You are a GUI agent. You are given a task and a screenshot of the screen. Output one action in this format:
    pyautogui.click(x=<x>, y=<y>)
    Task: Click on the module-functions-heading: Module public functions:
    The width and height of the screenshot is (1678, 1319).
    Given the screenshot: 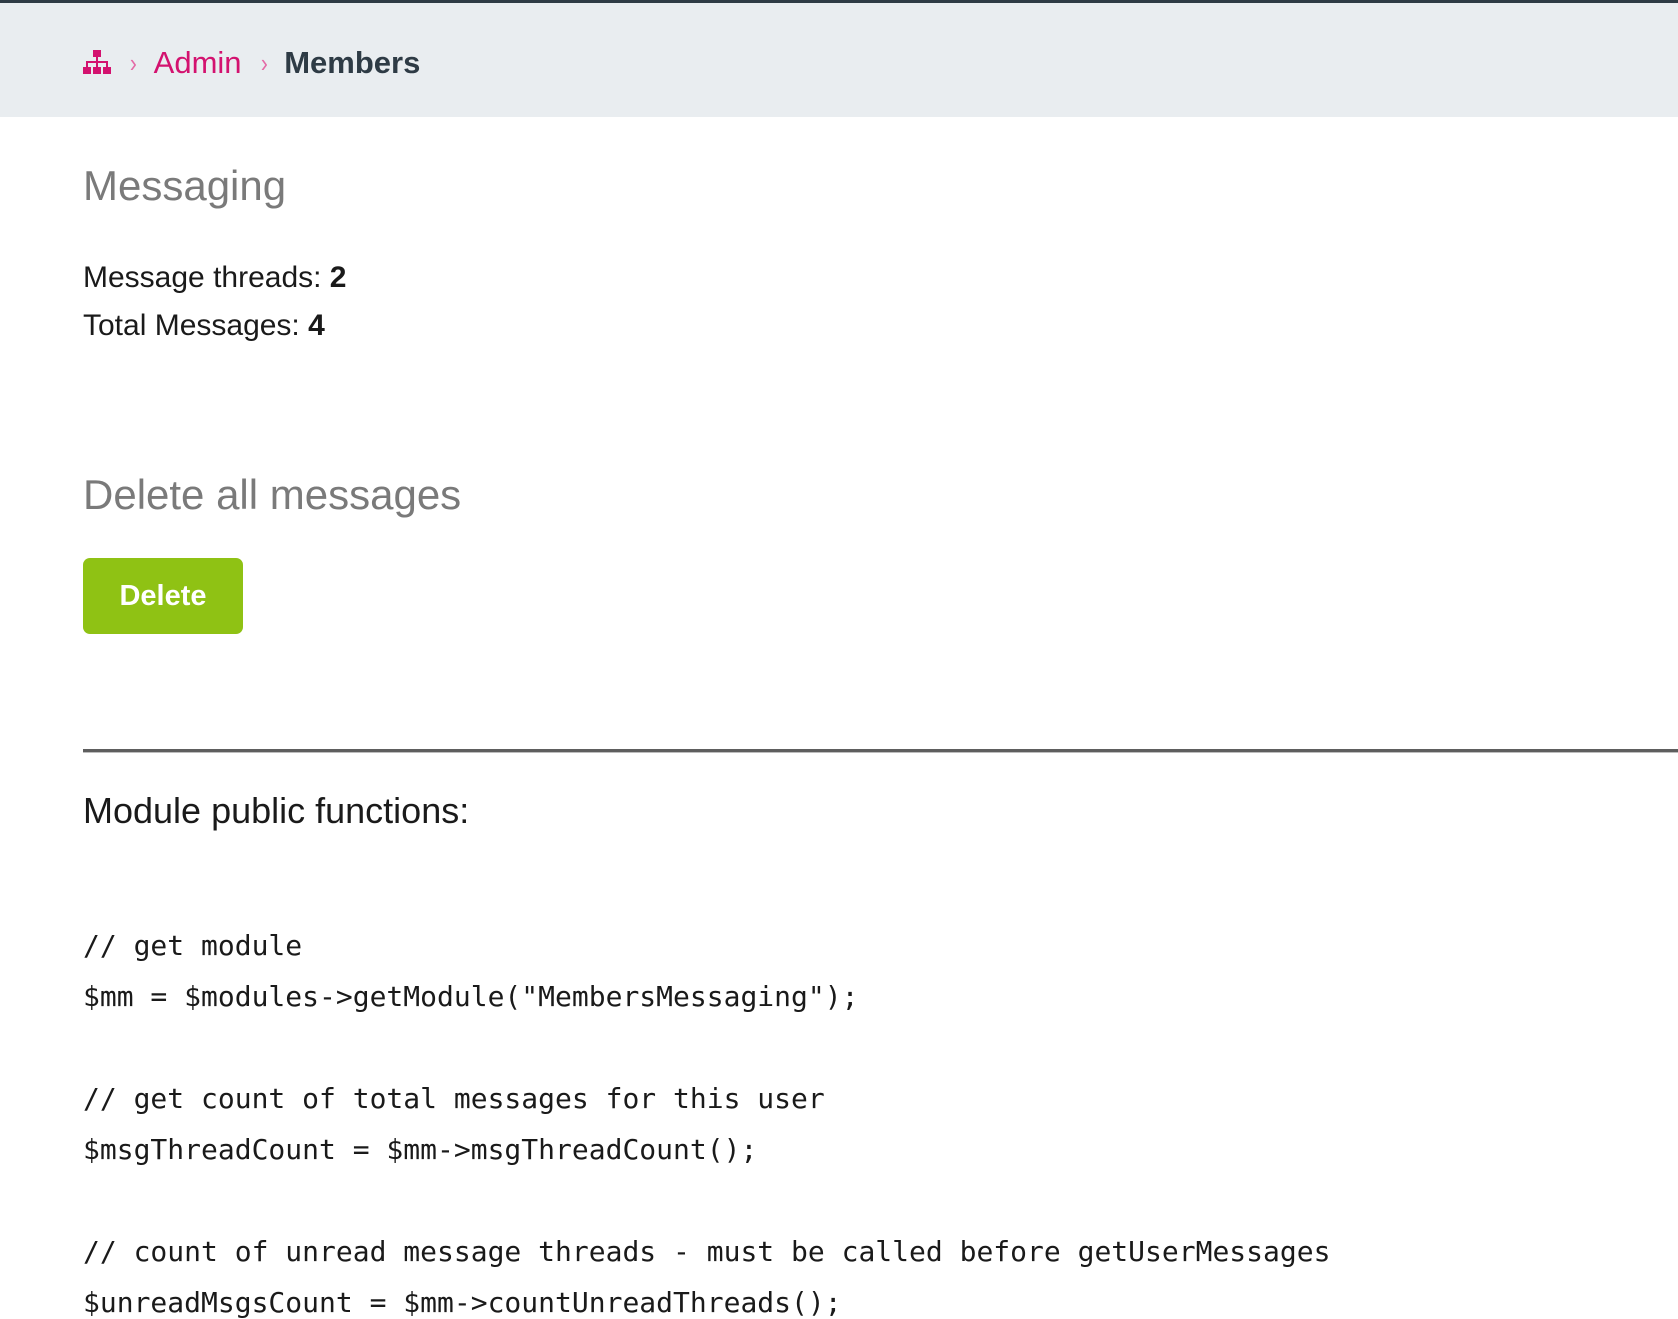 What is the action you would take?
    pyautogui.click(x=276, y=810)
    